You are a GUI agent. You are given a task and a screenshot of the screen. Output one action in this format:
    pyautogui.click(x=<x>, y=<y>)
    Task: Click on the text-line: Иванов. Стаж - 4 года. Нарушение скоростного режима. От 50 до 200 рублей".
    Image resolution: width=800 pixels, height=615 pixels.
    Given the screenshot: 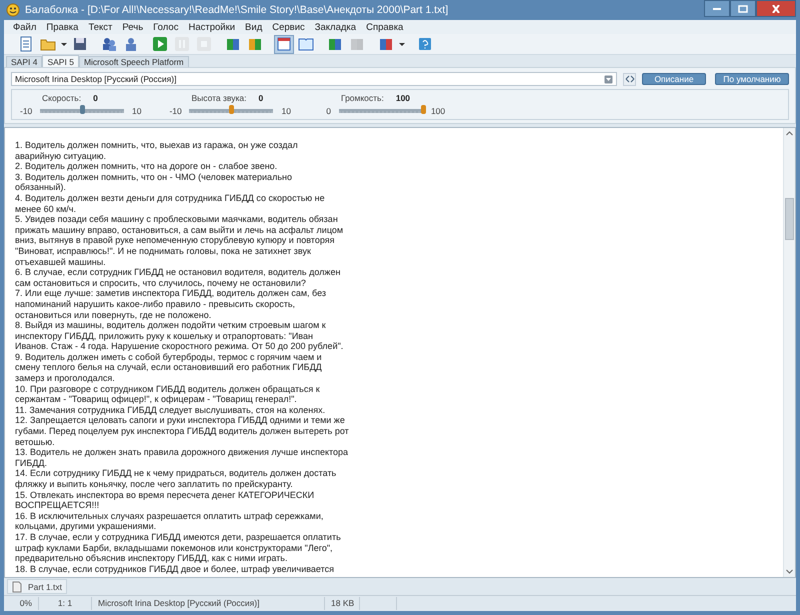 What is the action you would take?
    pyautogui.click(x=179, y=346)
    